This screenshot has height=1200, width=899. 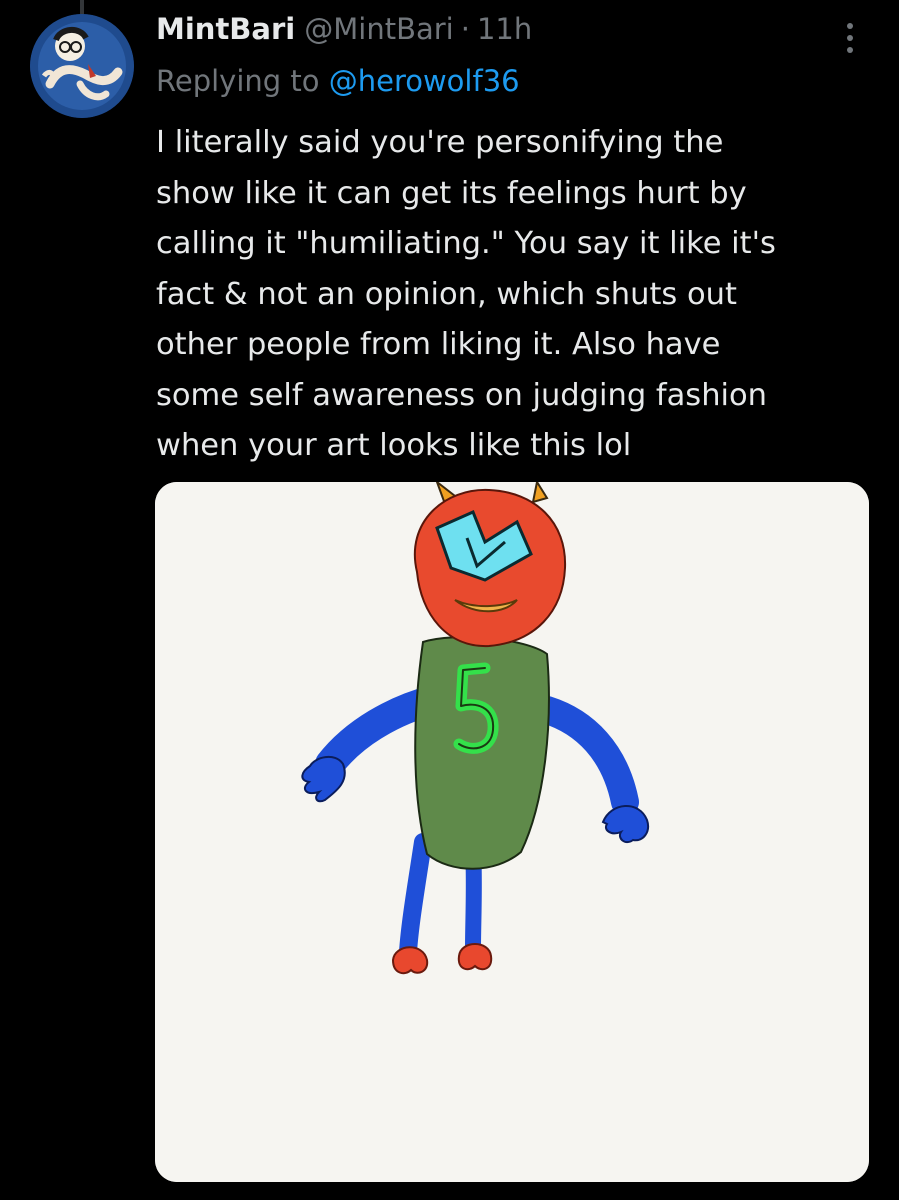 I want to click on user-handle: @MintBari, so click(x=378, y=29).